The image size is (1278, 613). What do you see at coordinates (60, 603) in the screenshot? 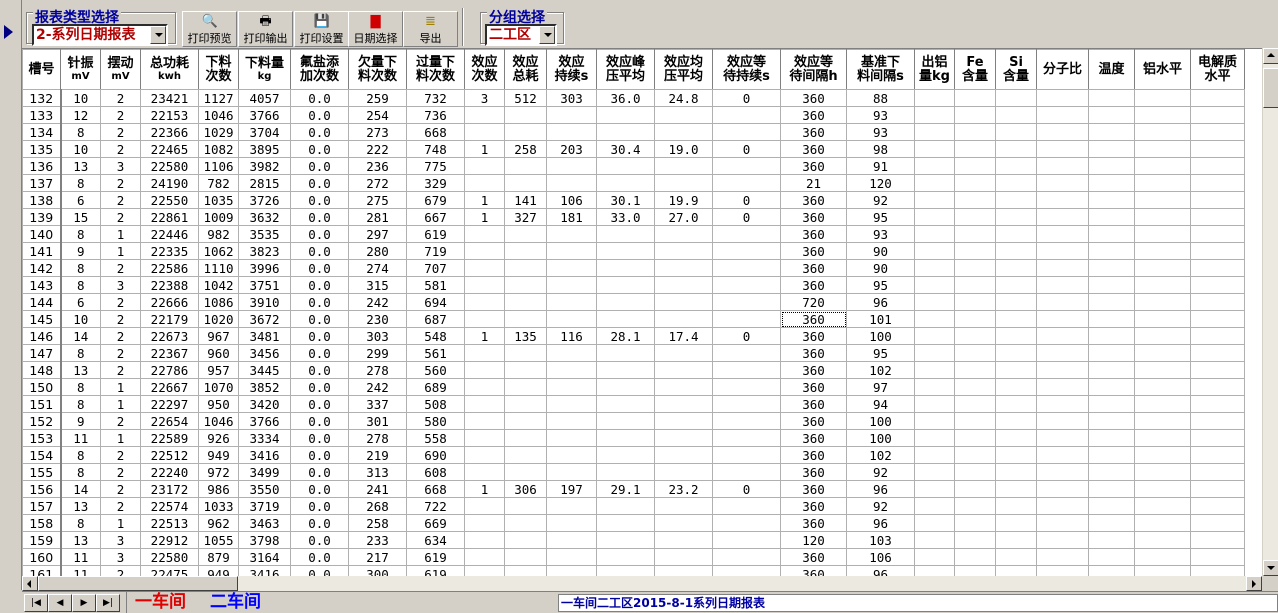
I see `prev-icon: ◀` at bounding box center [60, 603].